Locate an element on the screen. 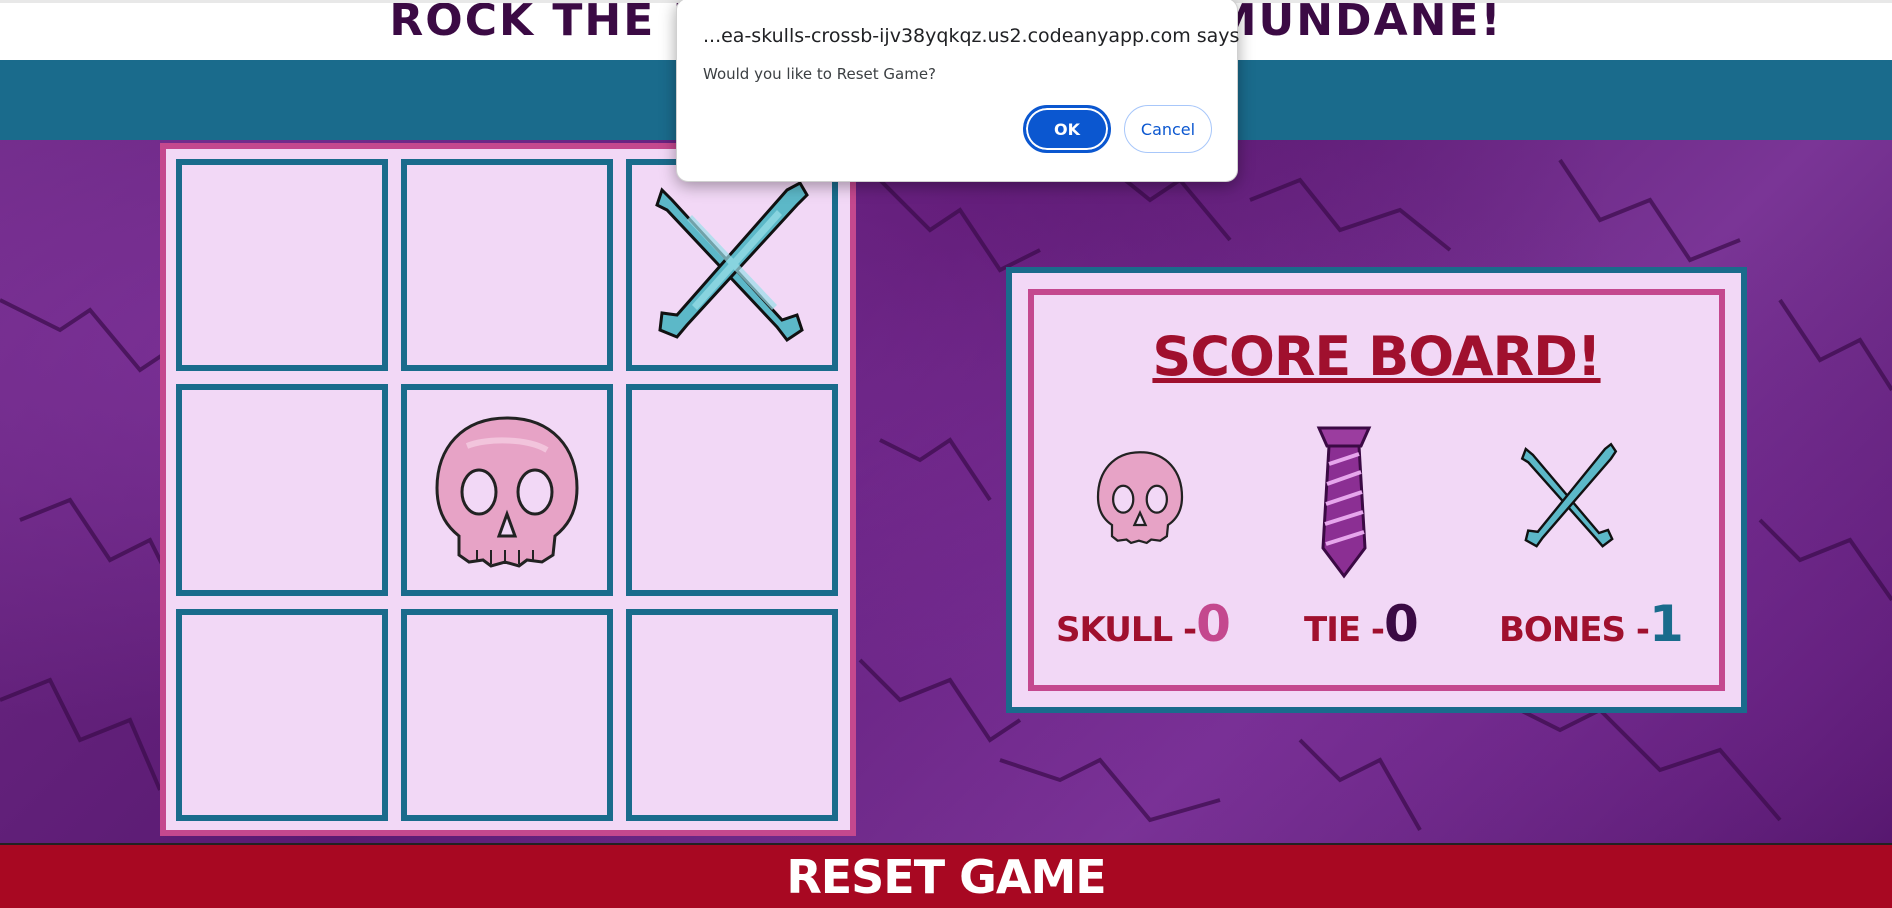 The width and height of the screenshot is (1892, 908). score-bones-value: 1 is located at coordinates (1666, 624).